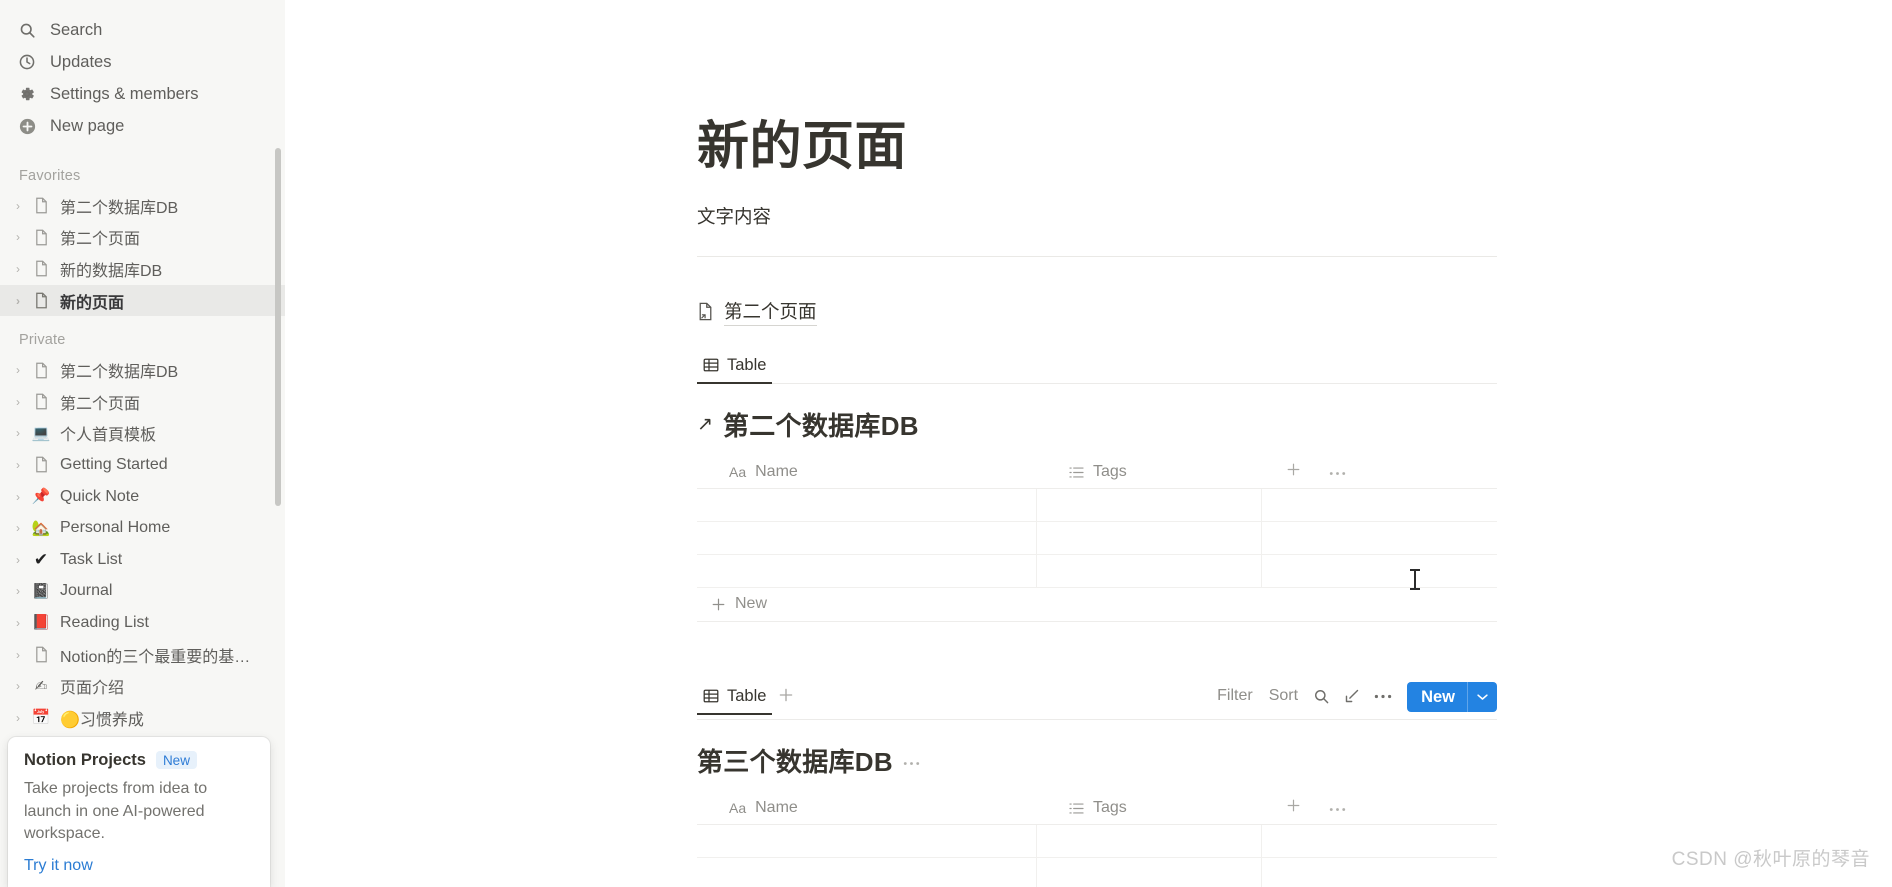 This screenshot has height=887, width=1892. What do you see at coordinates (1383, 700) in the screenshot?
I see `ellipsis-icon` at bounding box center [1383, 700].